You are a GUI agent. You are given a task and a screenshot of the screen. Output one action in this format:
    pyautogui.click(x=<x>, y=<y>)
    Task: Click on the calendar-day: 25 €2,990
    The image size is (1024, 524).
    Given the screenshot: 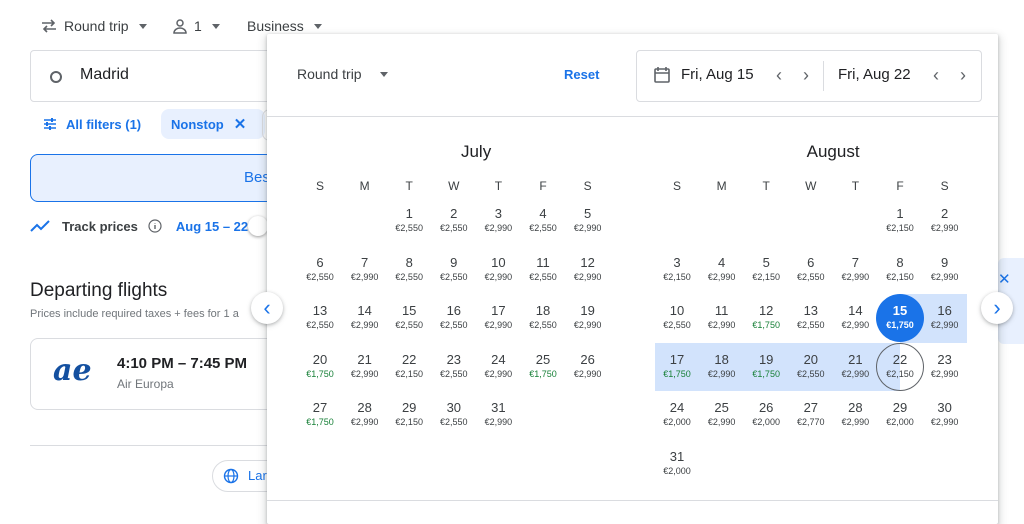 What is the action you would take?
    pyautogui.click(x=722, y=423)
    